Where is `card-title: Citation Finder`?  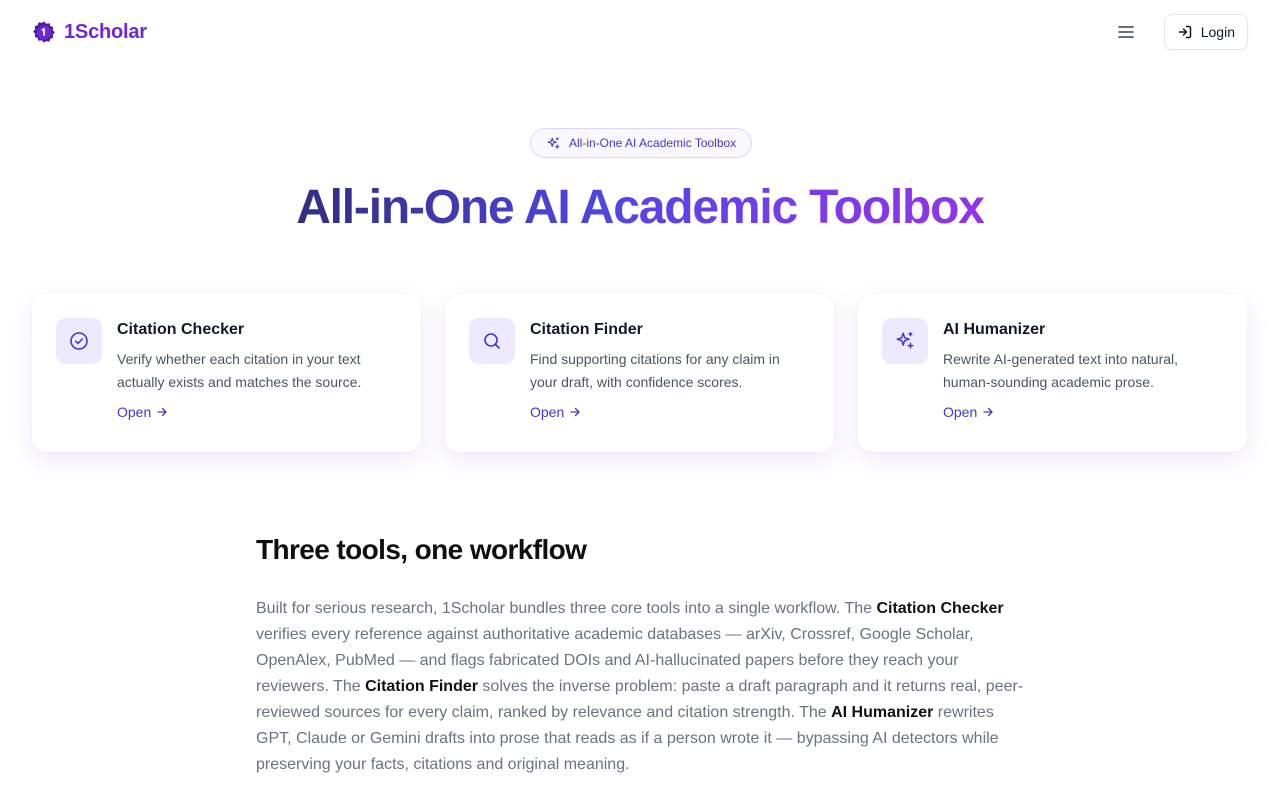
card-title: Citation Finder is located at coordinates (586, 329).